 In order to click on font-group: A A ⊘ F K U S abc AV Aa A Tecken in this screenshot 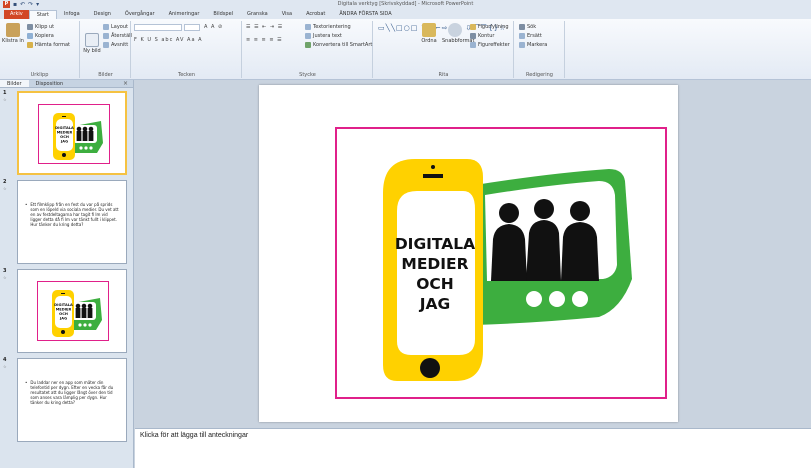, I will do `click(187, 49)`.